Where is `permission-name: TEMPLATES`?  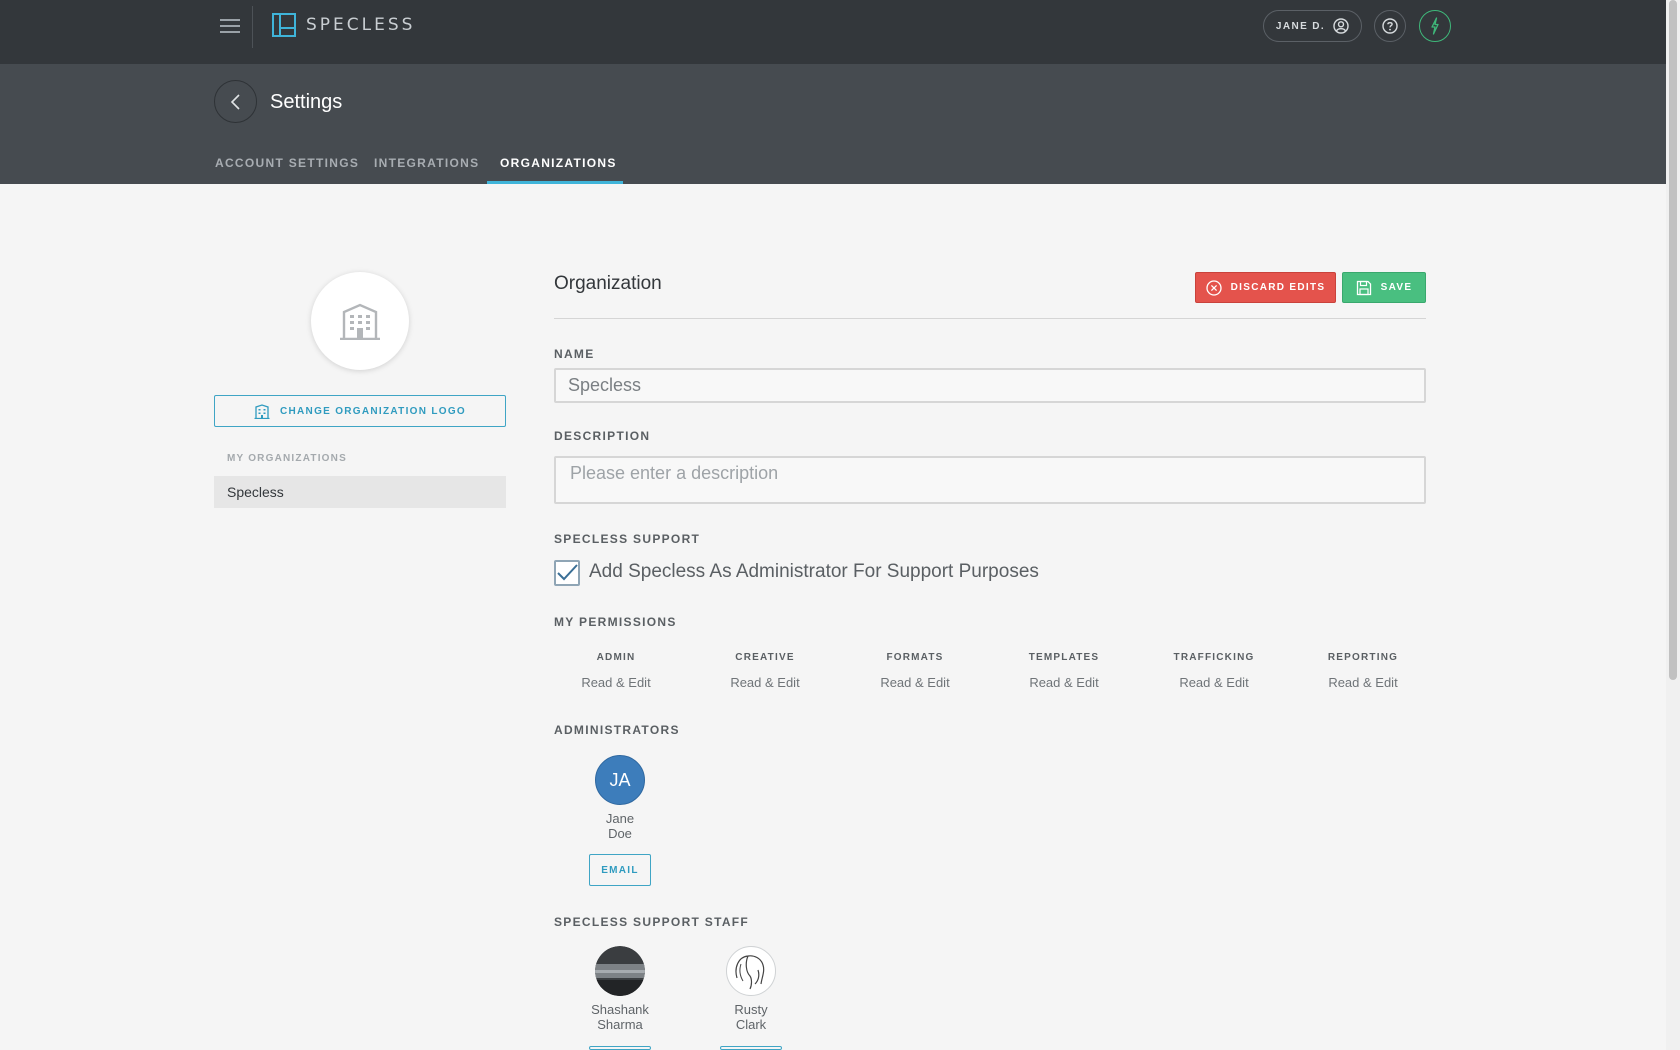 permission-name: TEMPLATES is located at coordinates (1064, 657).